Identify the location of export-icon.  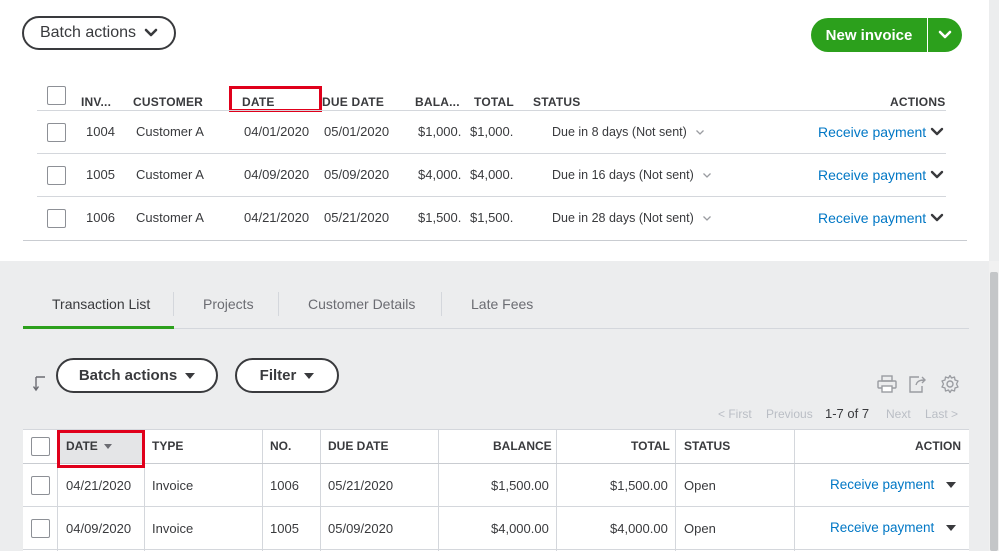
(918, 384).